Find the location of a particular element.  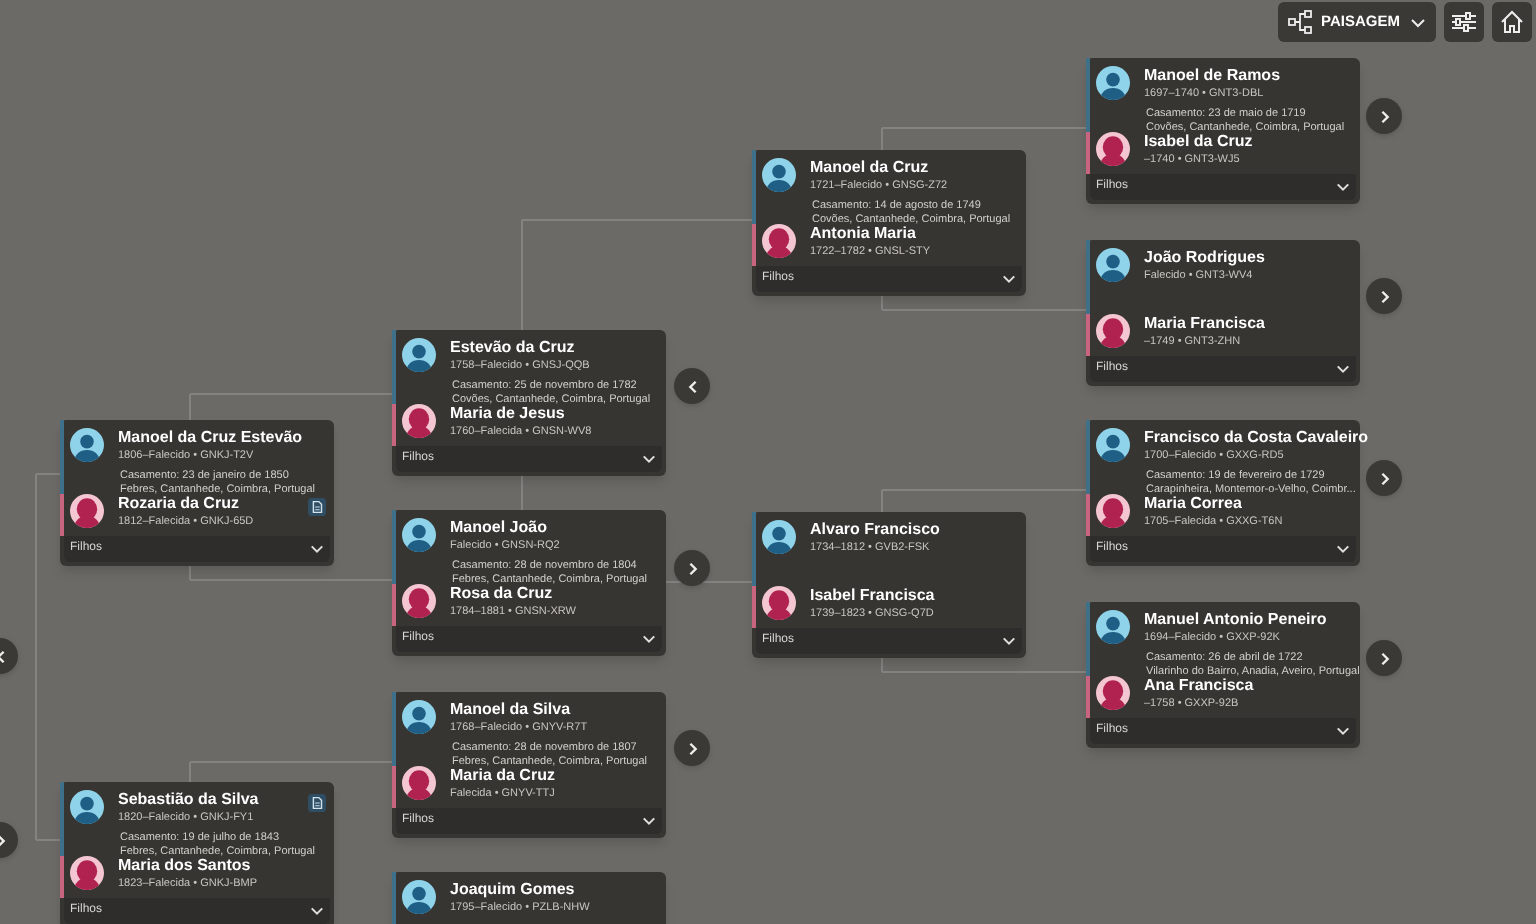

chevron-left-icon is located at coordinates (692, 386).